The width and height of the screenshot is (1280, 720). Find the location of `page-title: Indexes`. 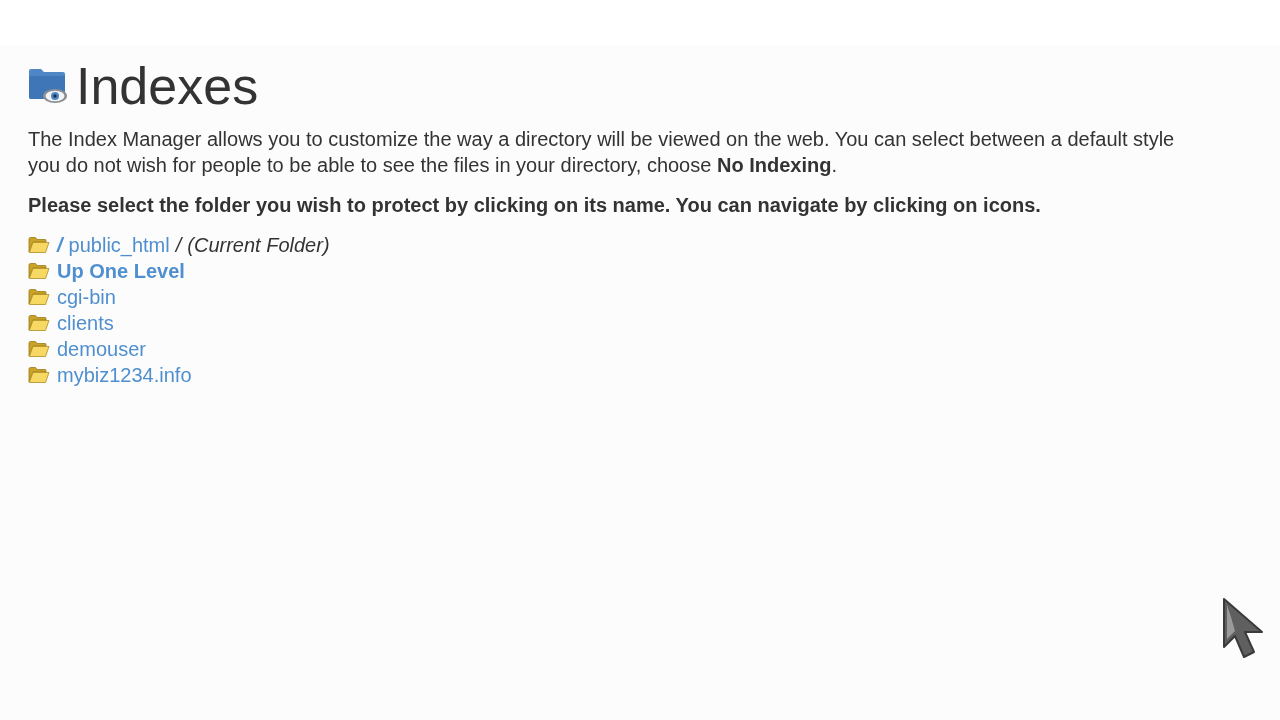

page-title: Indexes is located at coordinates (167, 86).